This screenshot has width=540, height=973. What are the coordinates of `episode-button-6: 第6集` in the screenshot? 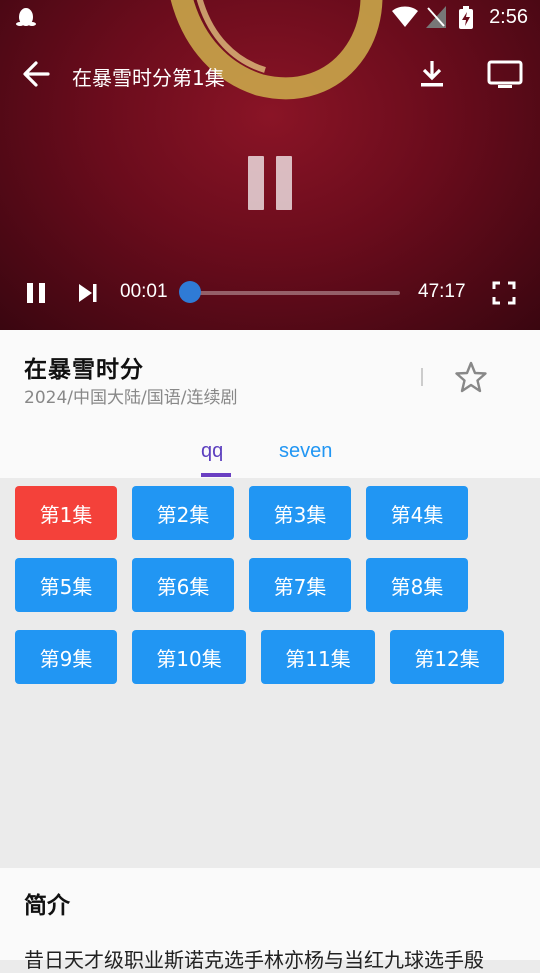 It's located at (183, 585).